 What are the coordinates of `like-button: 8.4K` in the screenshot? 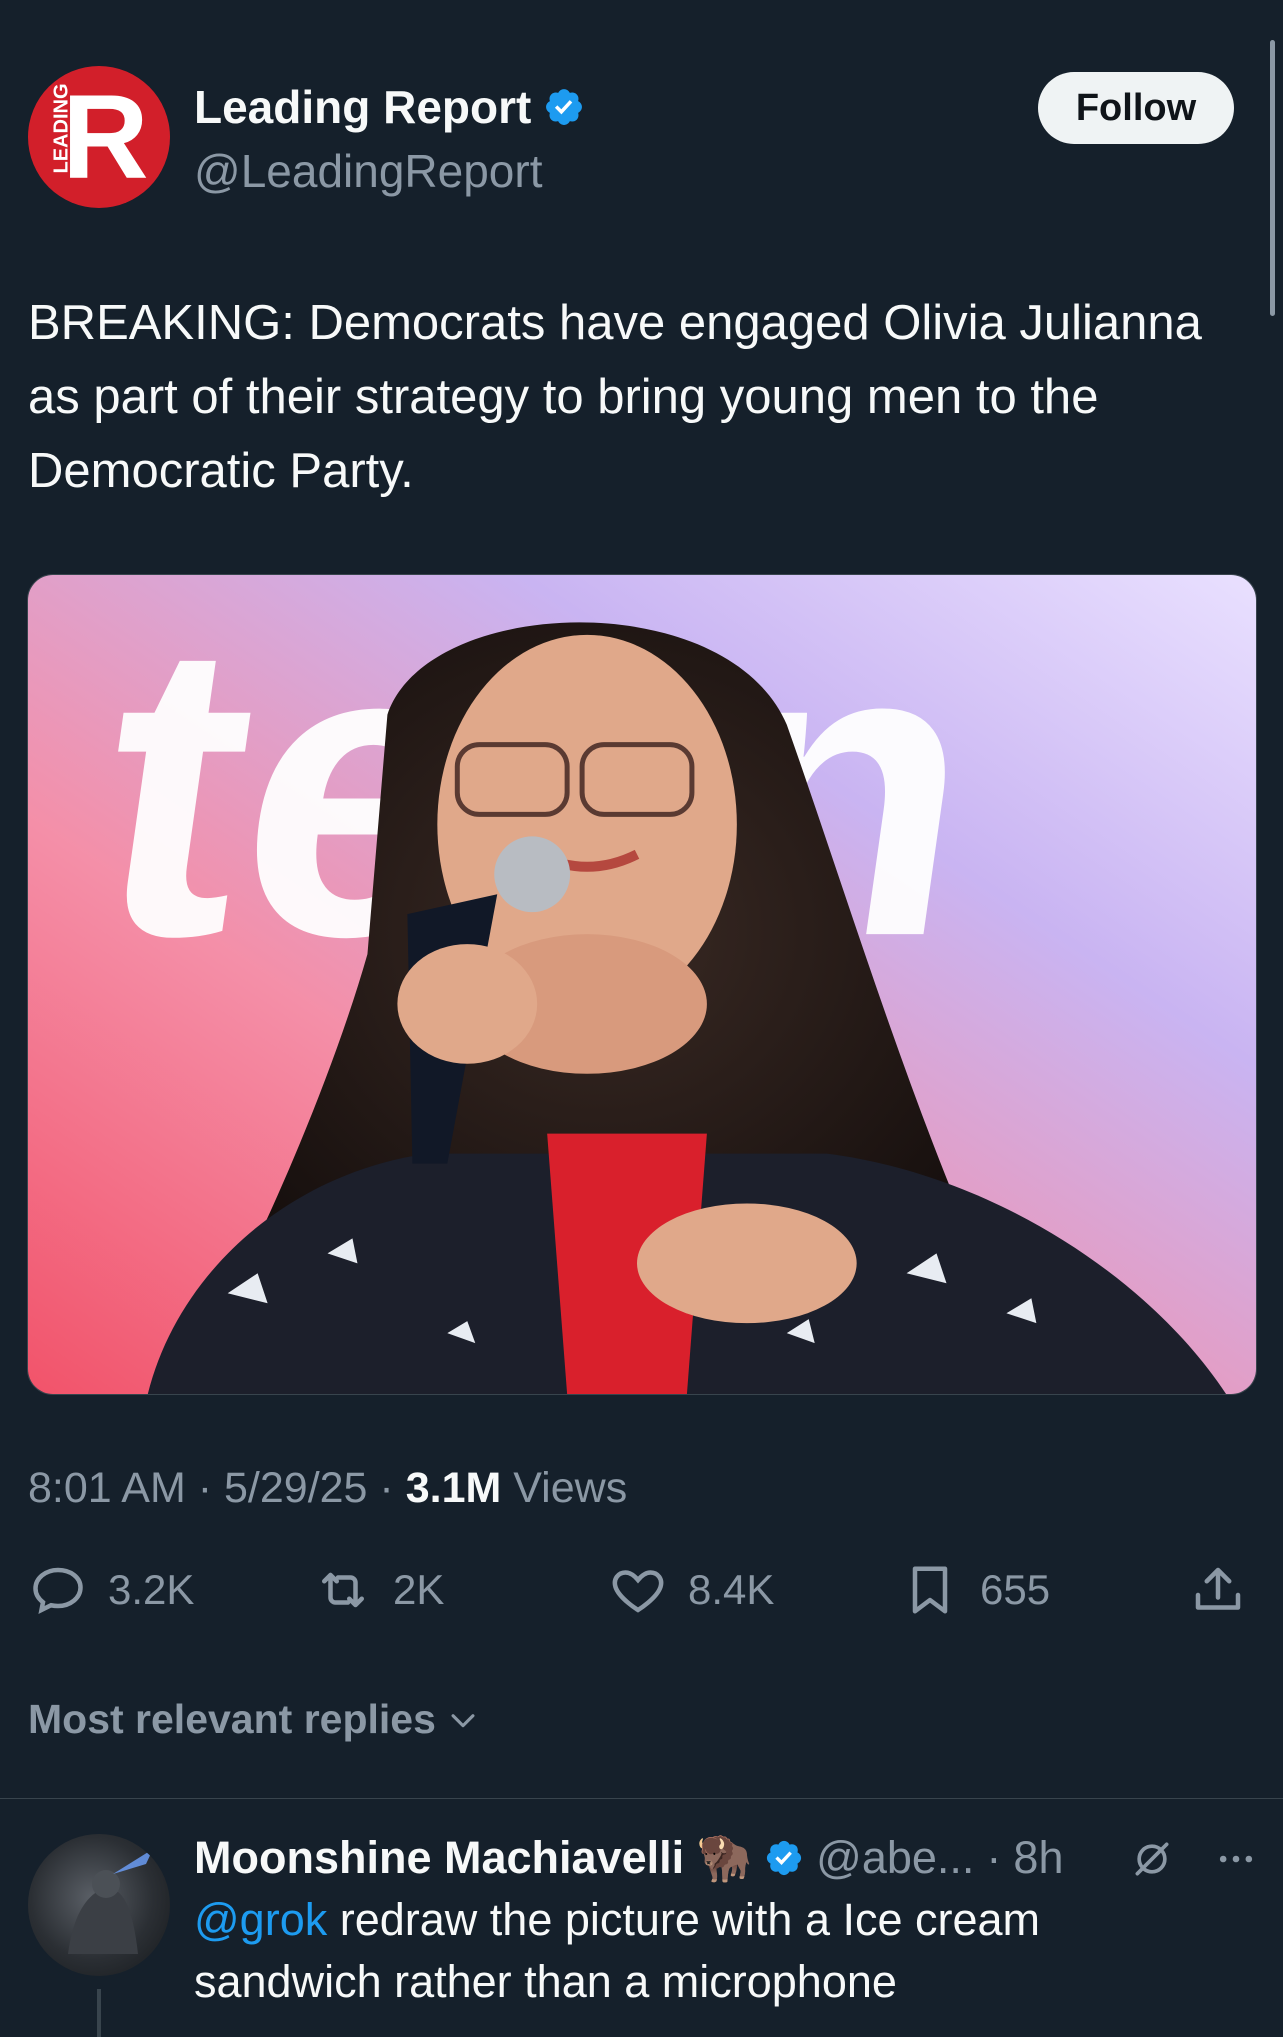 It's located at (691, 1590).